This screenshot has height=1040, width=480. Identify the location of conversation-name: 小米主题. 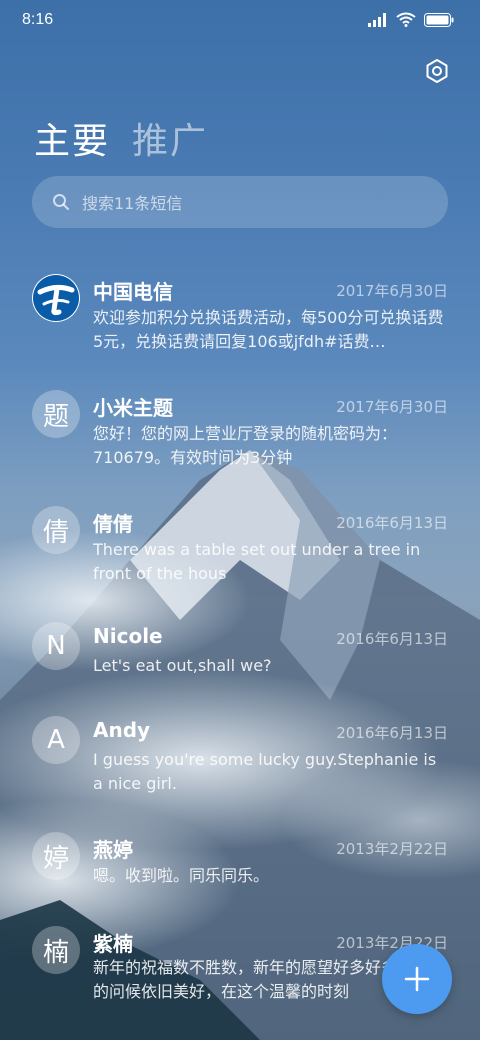
(133, 408).